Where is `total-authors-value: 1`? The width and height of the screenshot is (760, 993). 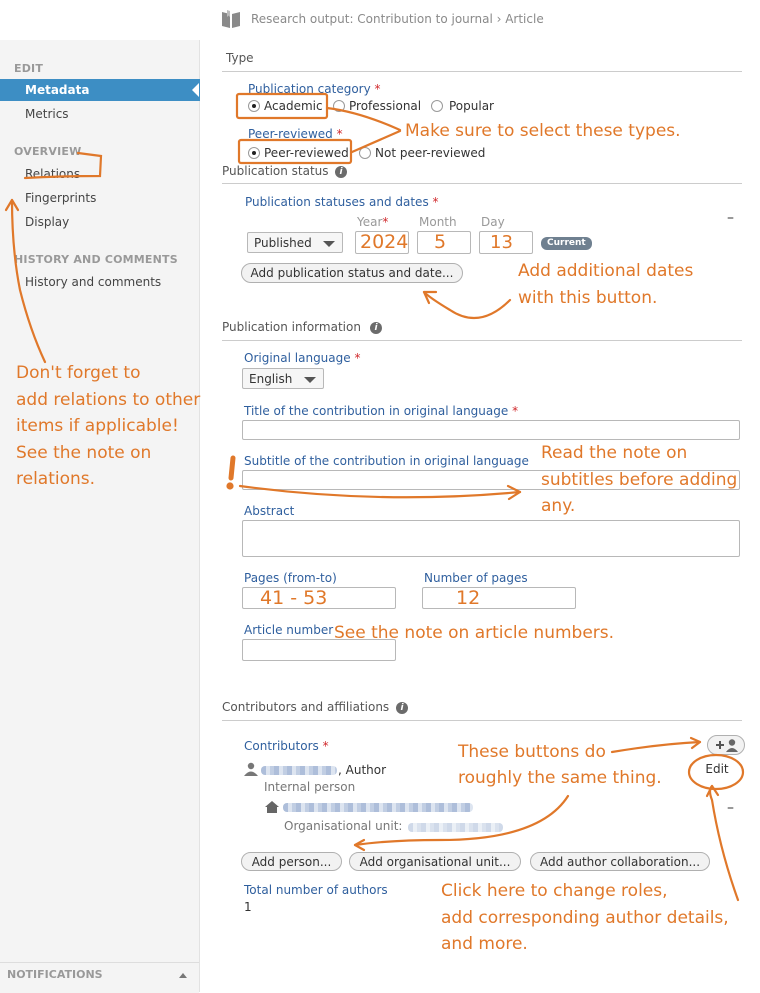
total-authors-value: 1 is located at coordinates (248, 907).